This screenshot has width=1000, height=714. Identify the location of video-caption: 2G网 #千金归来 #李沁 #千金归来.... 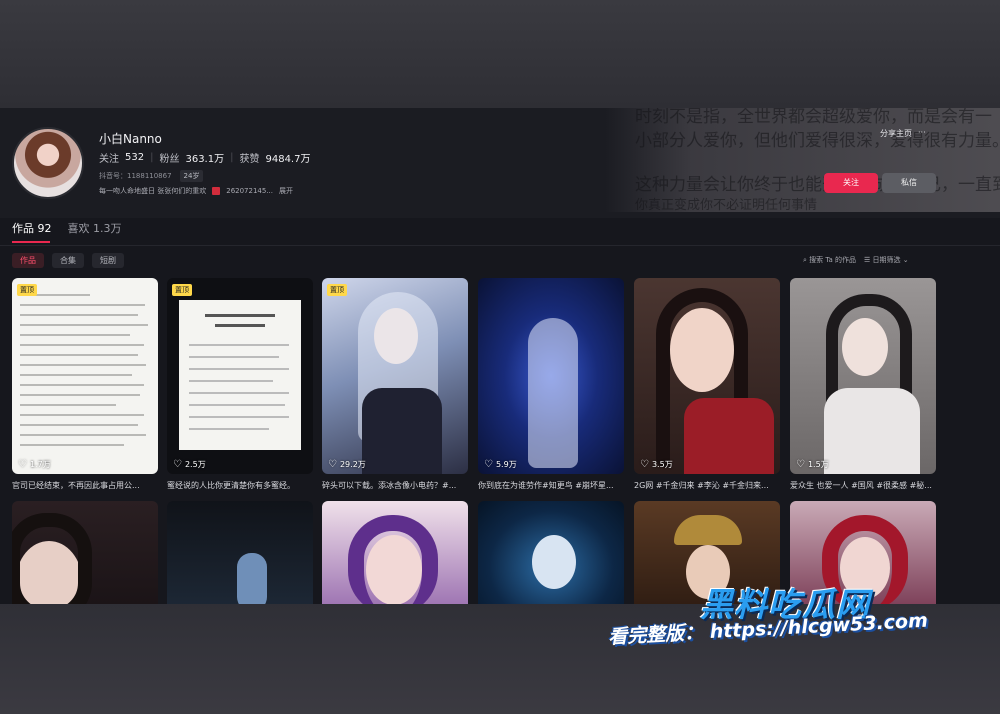
(701, 485).